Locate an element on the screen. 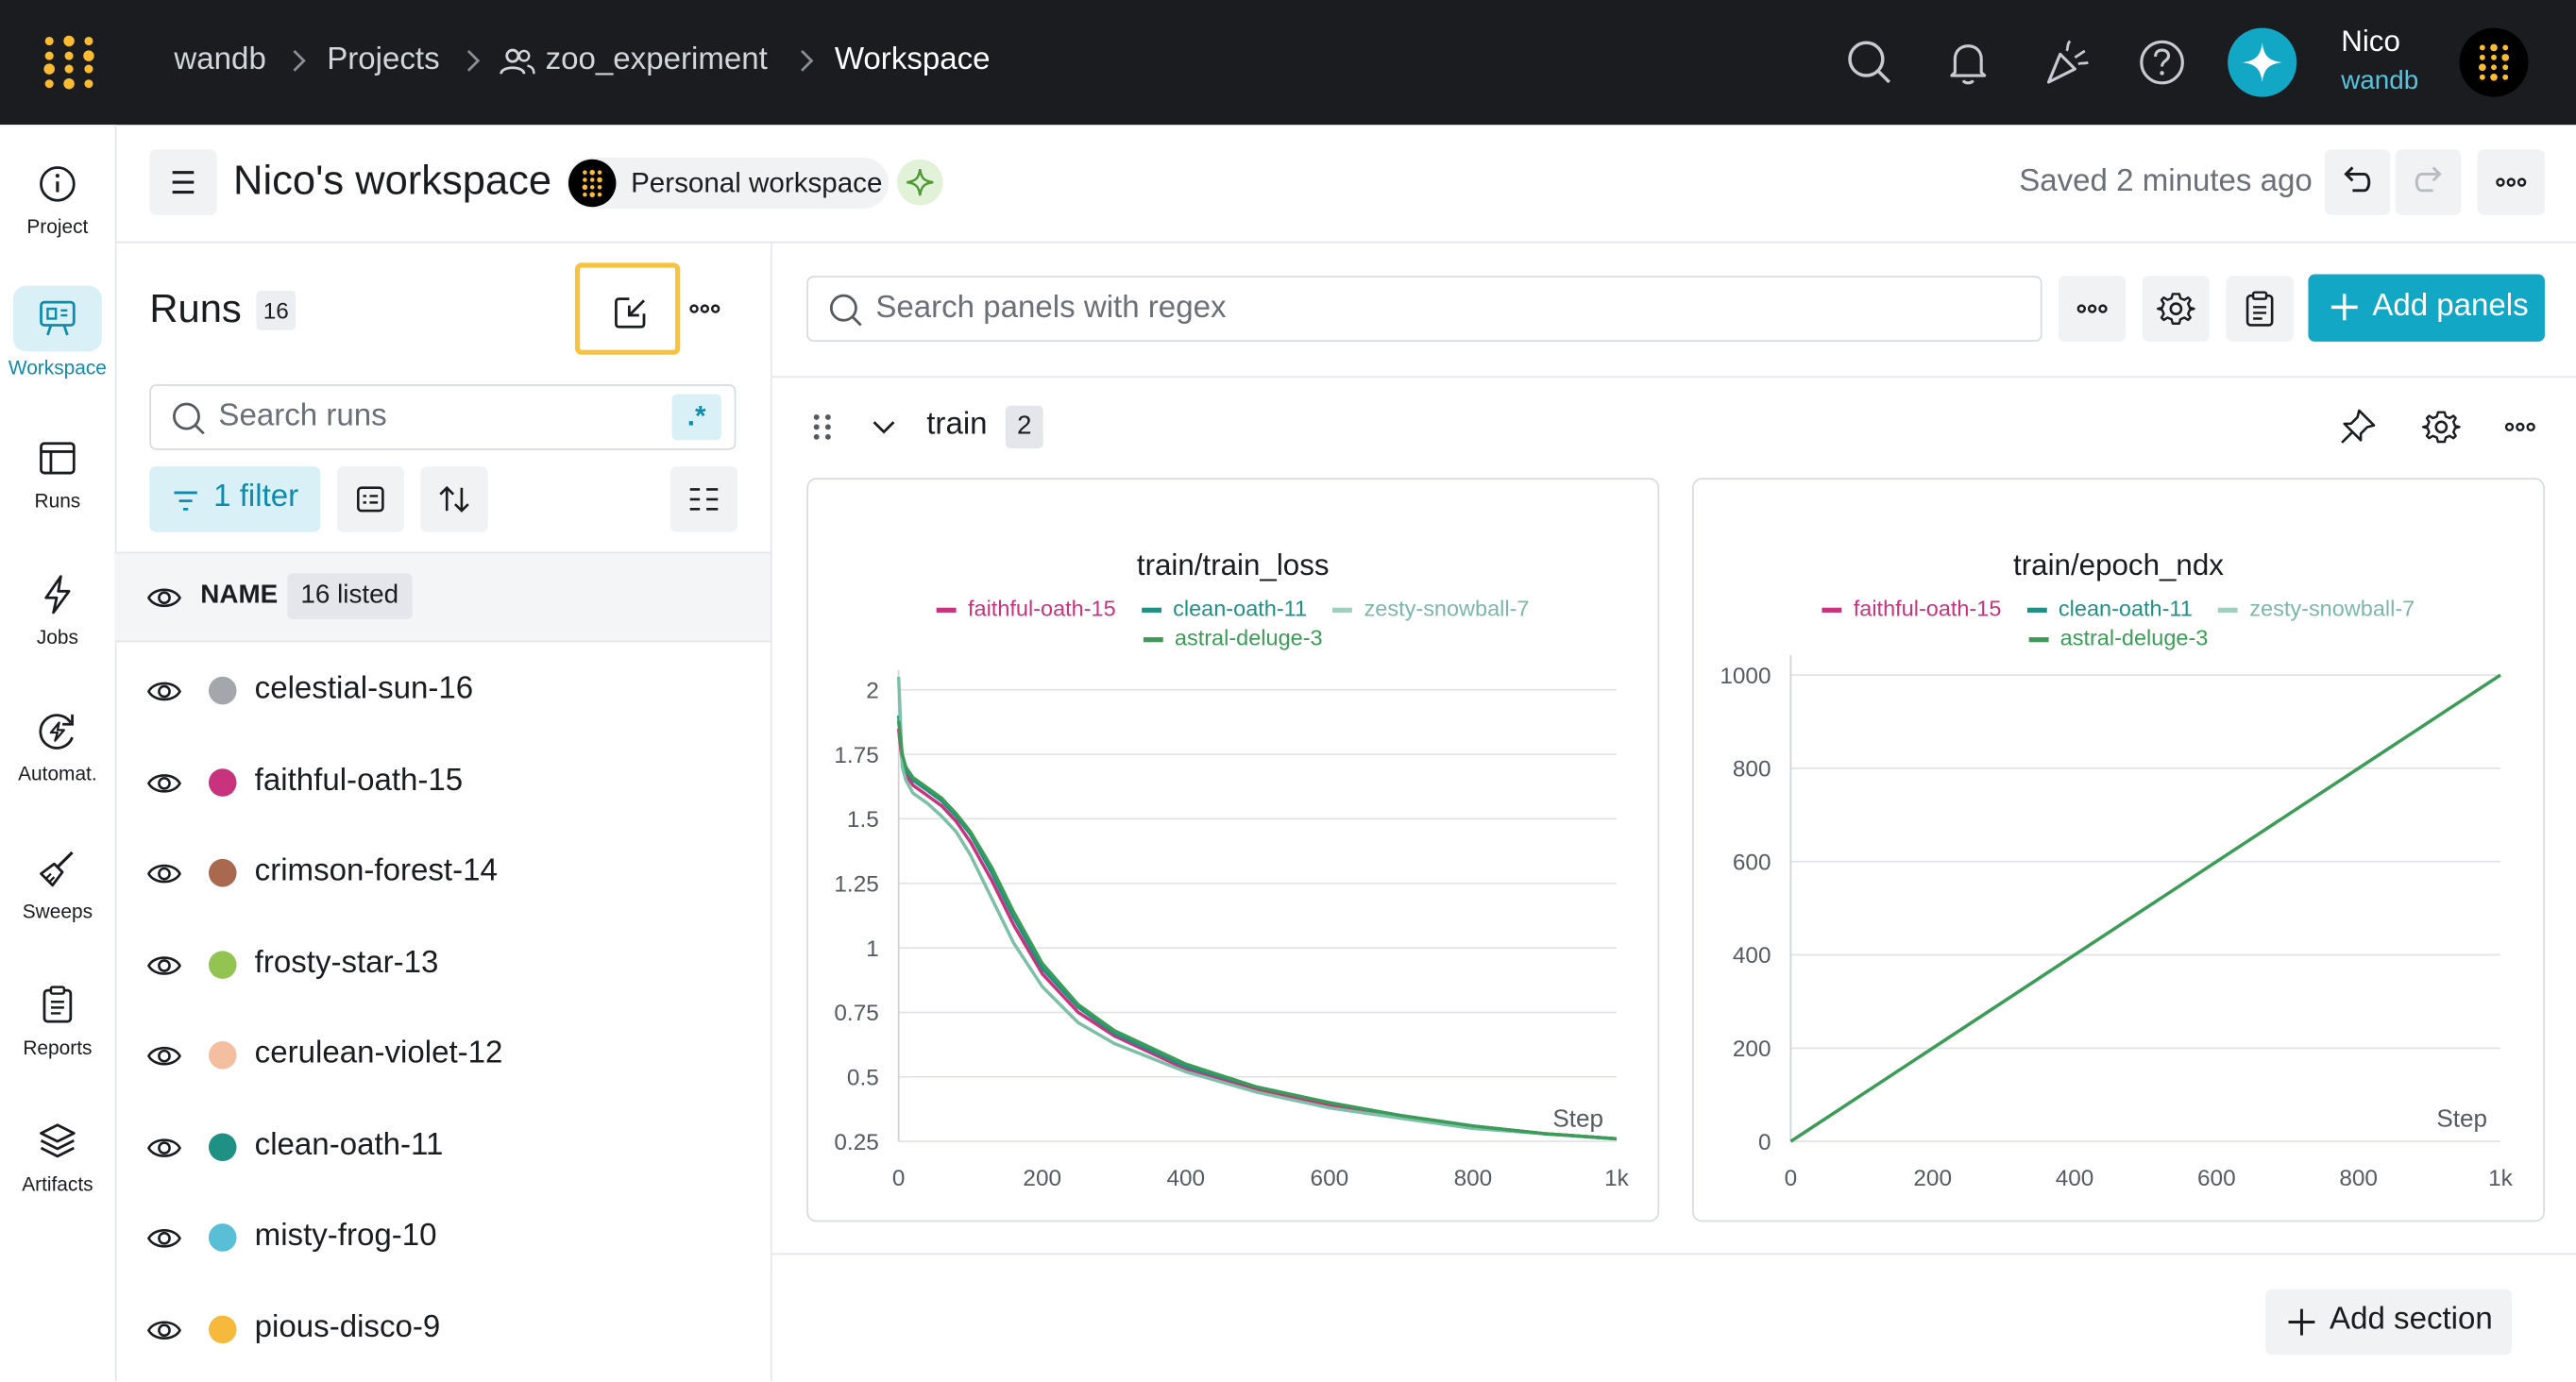 Image resolution: width=2576 pixels, height=1382 pixels. runs-table-icon is located at coordinates (58, 458).